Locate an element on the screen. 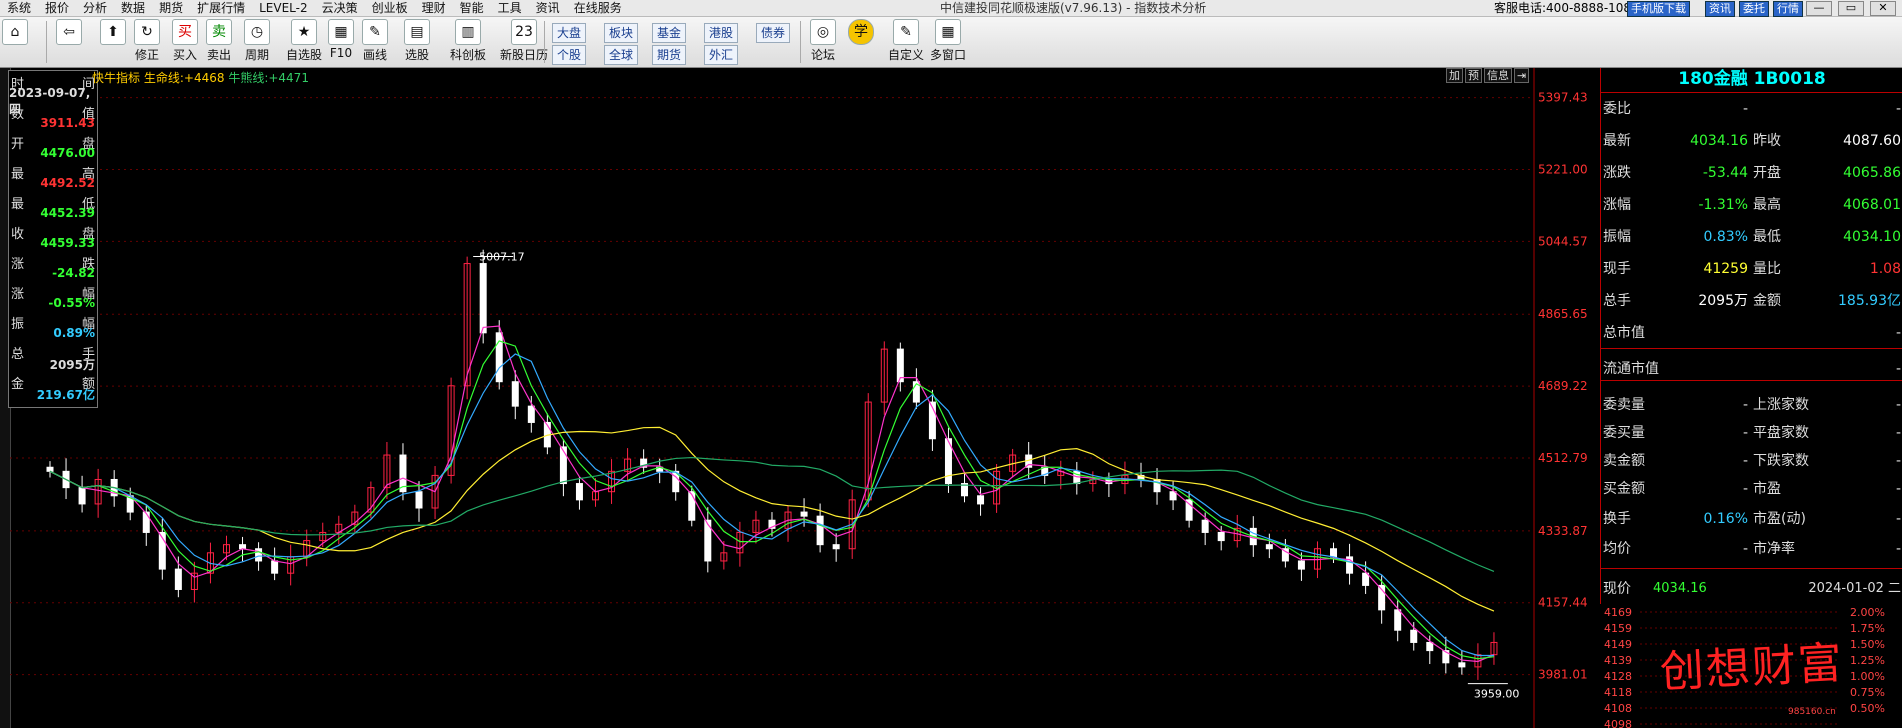  menu-item: 云决策 is located at coordinates (340, 8).